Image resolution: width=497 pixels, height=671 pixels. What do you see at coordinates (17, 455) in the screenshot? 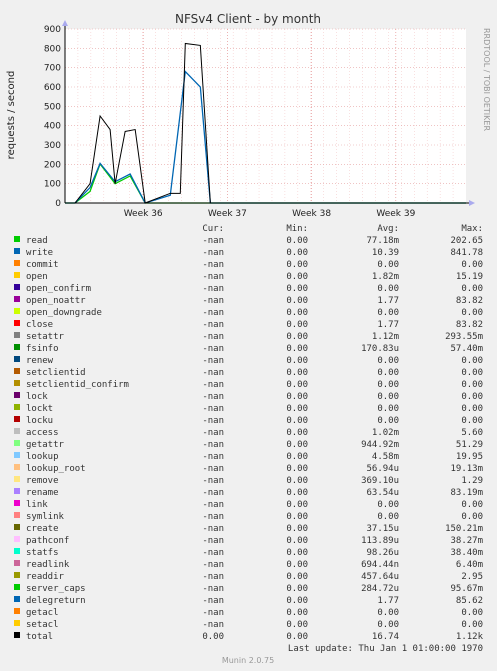
I see `legend-swatch-lookup` at bounding box center [17, 455].